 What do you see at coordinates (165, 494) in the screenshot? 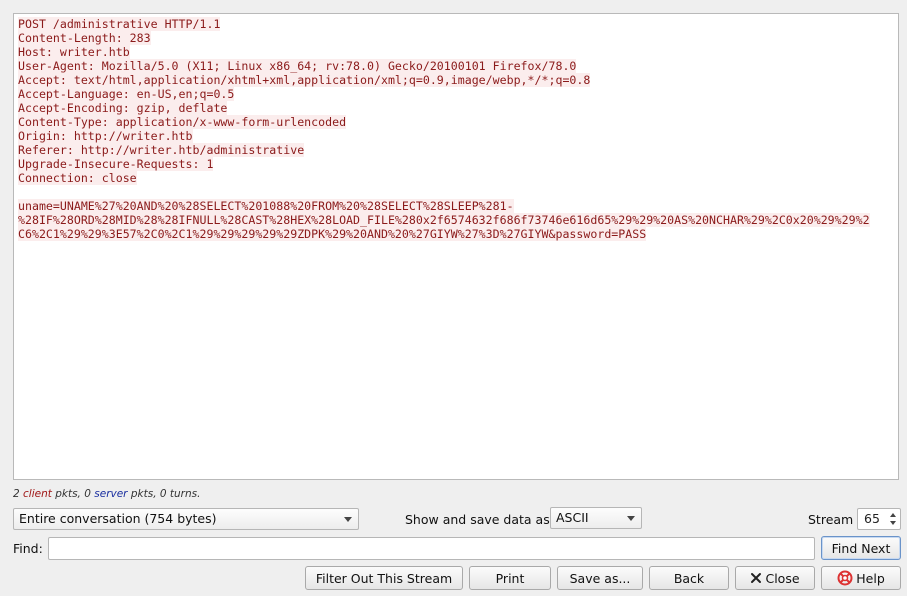
I see `stats-tail: pkts, 0 turns.` at bounding box center [165, 494].